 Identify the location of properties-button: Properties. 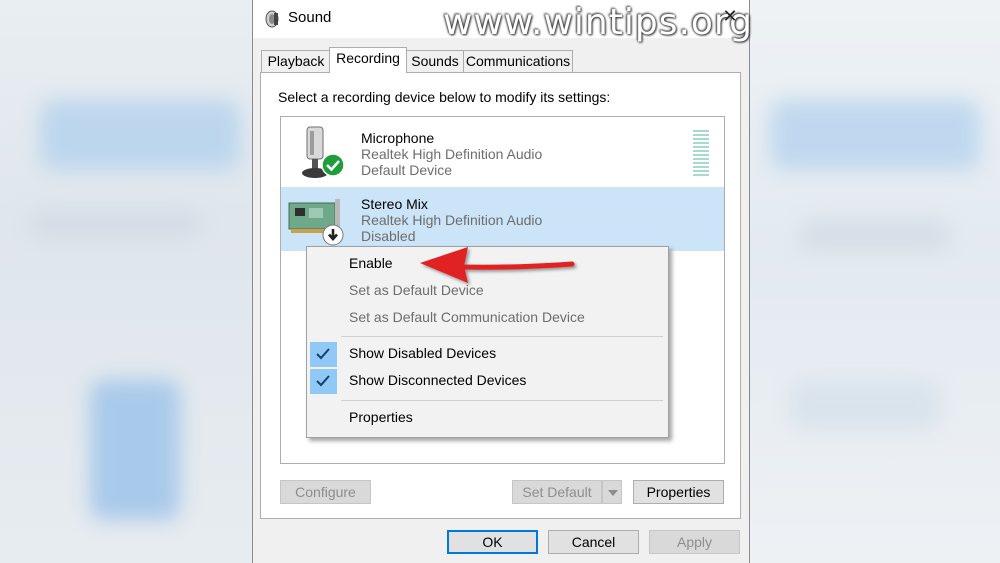
(678, 492).